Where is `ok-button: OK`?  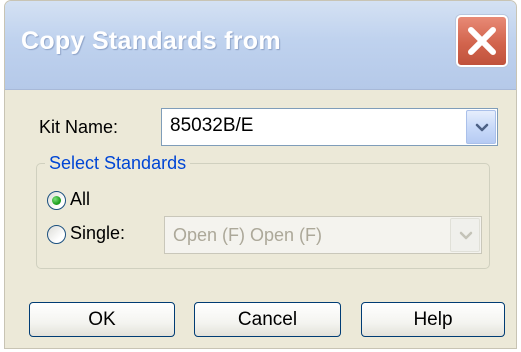 ok-button: OK is located at coordinates (102, 319).